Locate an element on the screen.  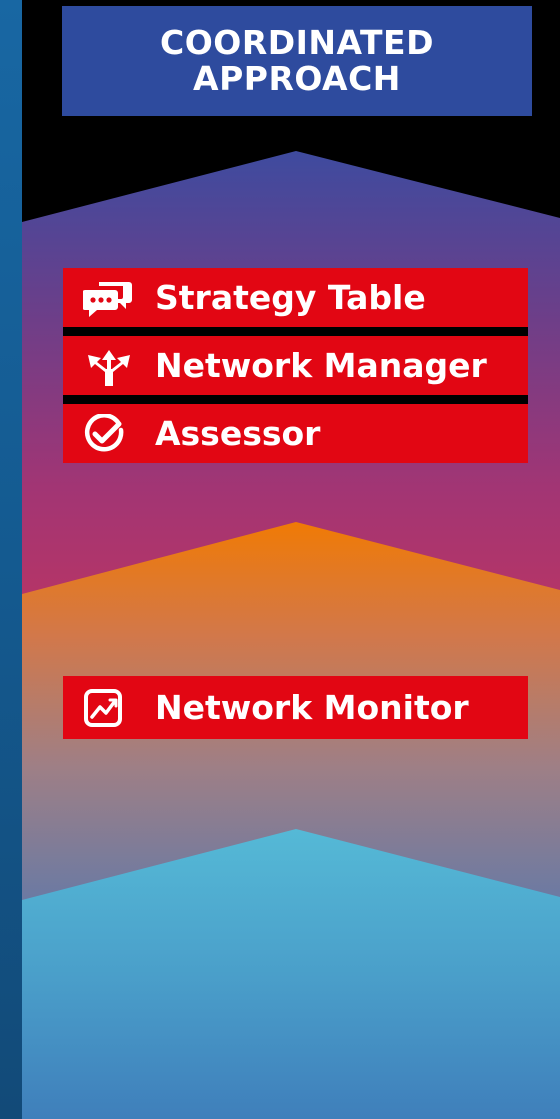
item-strategy-table: Strategy Table is located at coordinates (295, 297).